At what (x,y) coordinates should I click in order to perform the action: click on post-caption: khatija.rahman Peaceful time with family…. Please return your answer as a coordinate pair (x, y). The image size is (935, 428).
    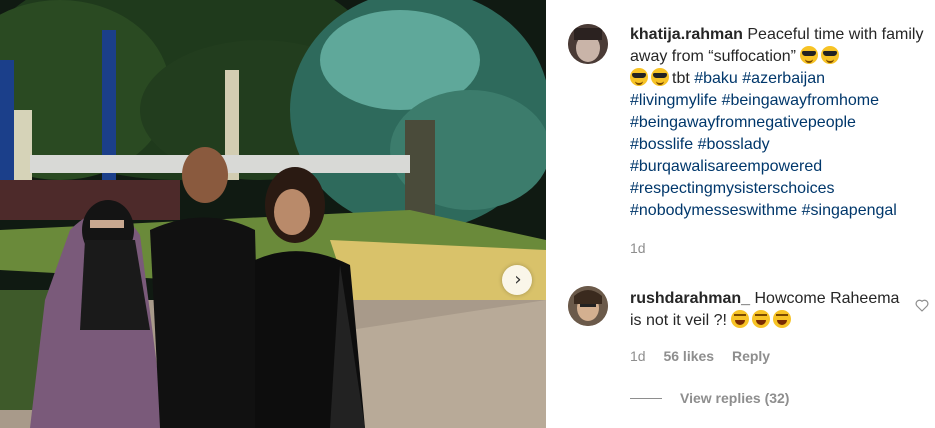
    Looking at the image, I should click on (780, 123).